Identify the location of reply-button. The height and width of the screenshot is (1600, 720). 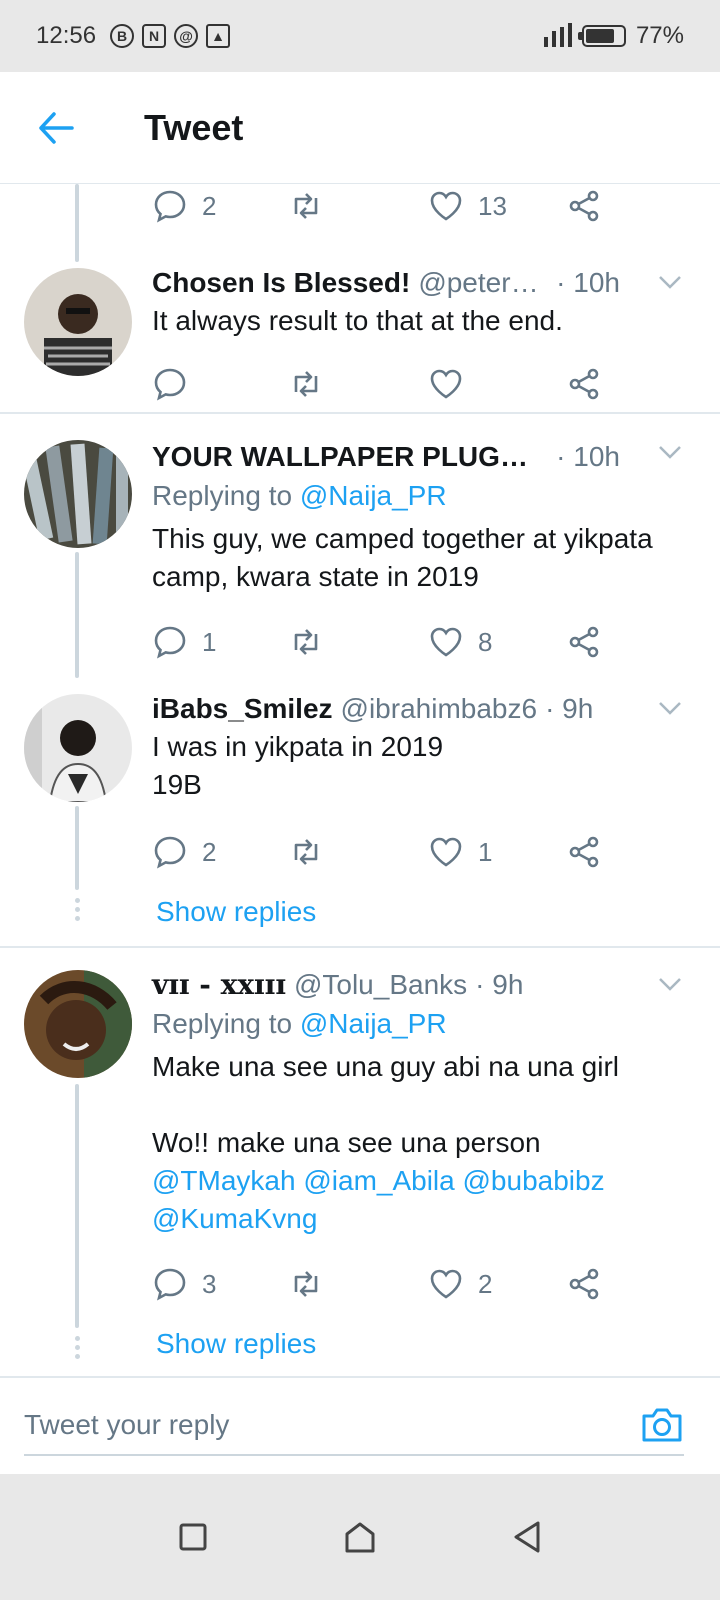
(170, 384).